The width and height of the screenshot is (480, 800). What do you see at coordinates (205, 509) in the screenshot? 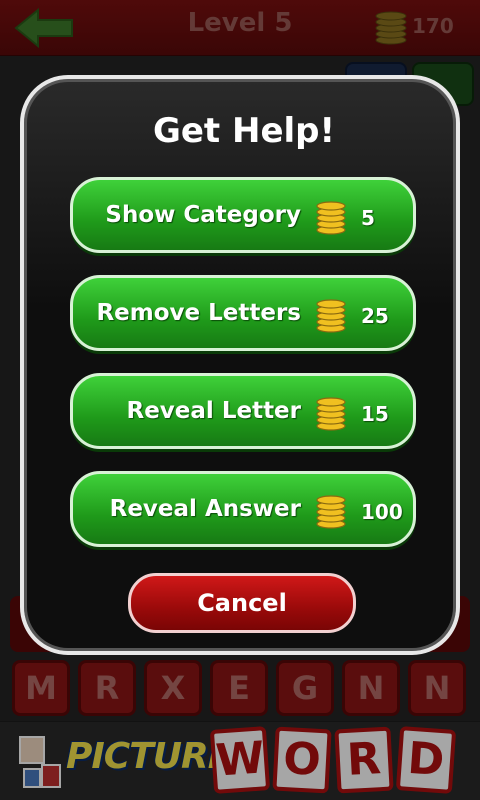
I see `option-label: Reveal Answer` at bounding box center [205, 509].